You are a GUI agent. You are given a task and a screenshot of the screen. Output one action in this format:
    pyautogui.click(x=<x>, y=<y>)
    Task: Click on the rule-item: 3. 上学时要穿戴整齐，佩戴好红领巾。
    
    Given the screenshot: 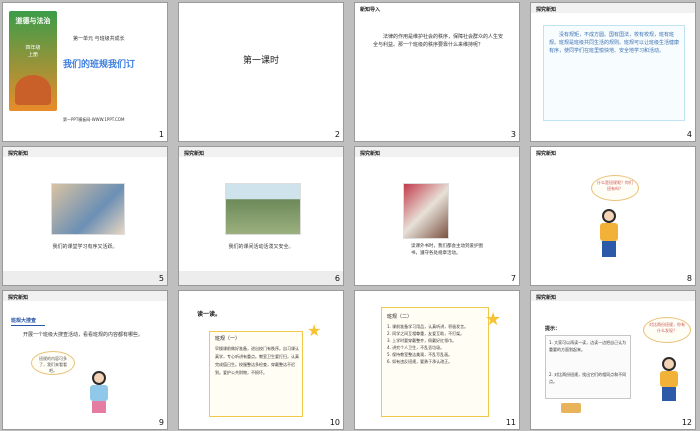 What is the action you would take?
    pyautogui.click(x=422, y=340)
    